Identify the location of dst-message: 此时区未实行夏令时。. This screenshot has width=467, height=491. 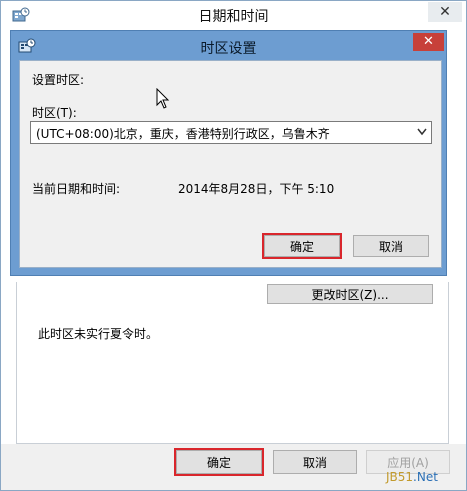
(98, 334).